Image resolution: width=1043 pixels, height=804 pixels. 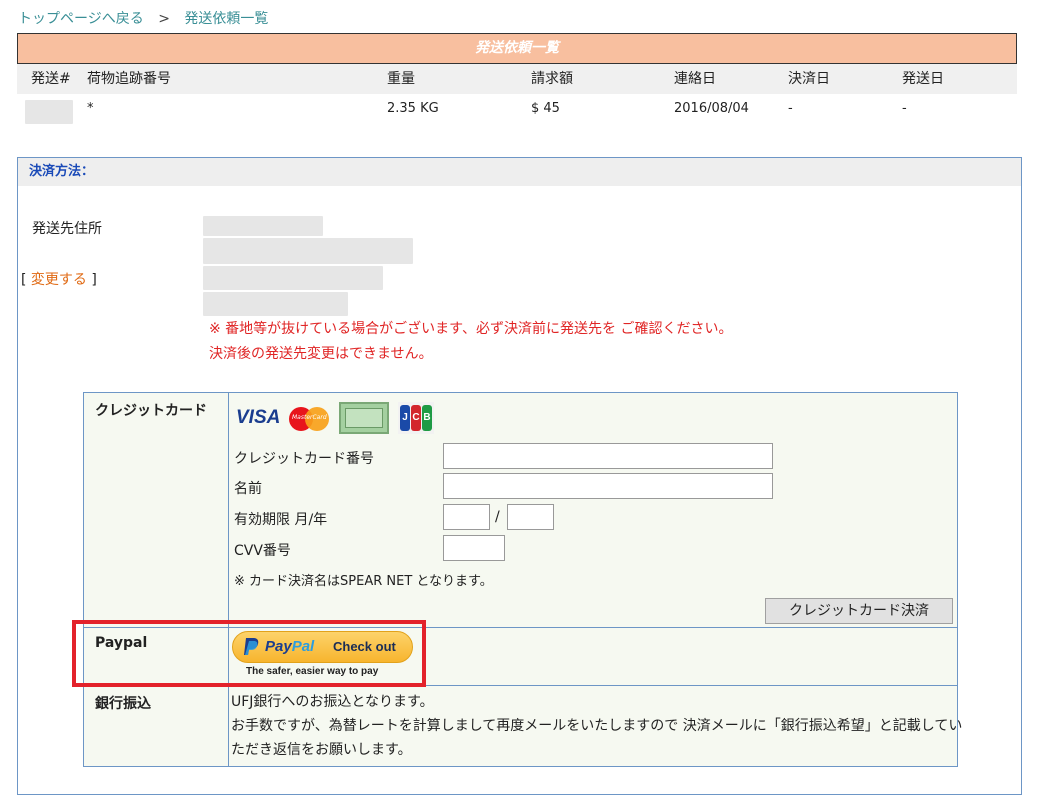 I want to click on column-header-amount: 請求額, so click(x=552, y=79).